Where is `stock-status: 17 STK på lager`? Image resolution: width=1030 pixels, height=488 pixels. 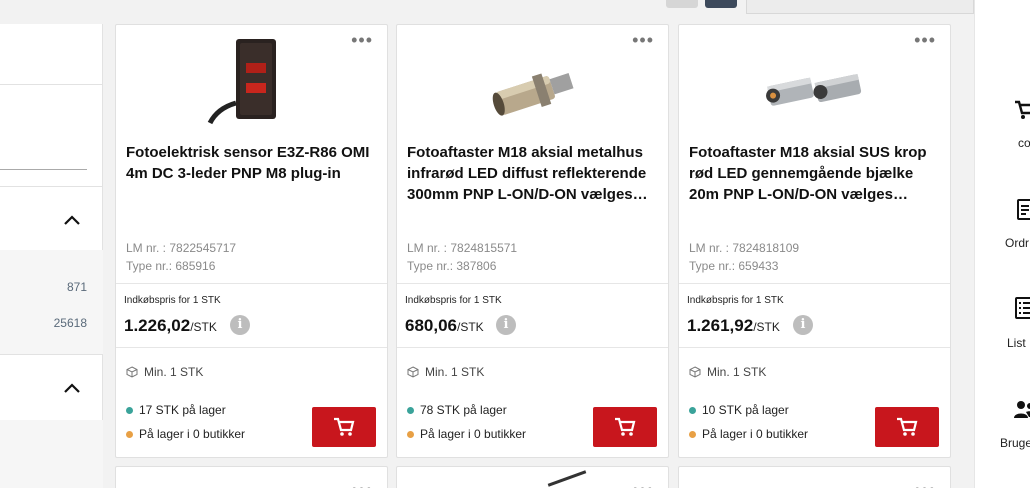
stock-status: 17 STK på lager is located at coordinates (176, 410).